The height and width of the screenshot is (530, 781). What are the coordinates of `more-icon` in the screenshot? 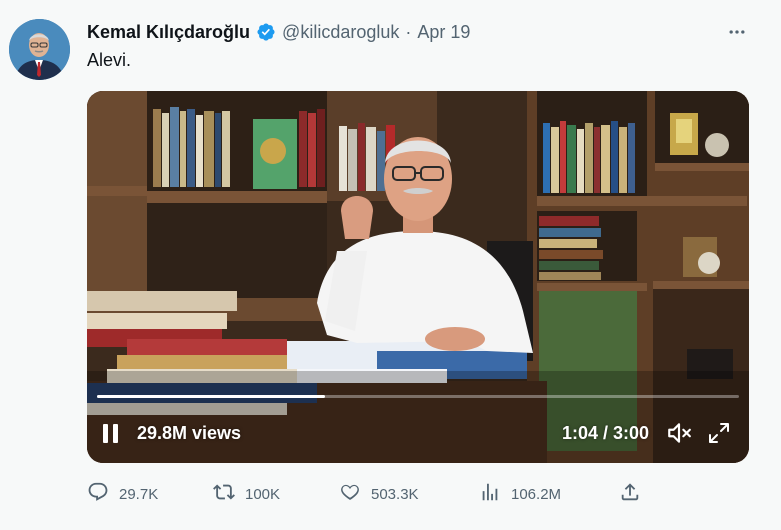 It's located at (737, 32).